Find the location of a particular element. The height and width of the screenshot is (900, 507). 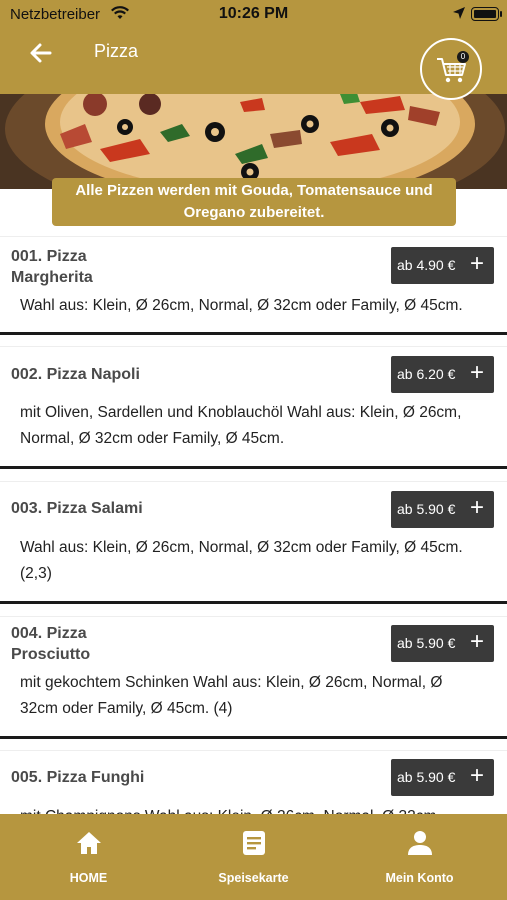

home-icon is located at coordinates (89, 843).